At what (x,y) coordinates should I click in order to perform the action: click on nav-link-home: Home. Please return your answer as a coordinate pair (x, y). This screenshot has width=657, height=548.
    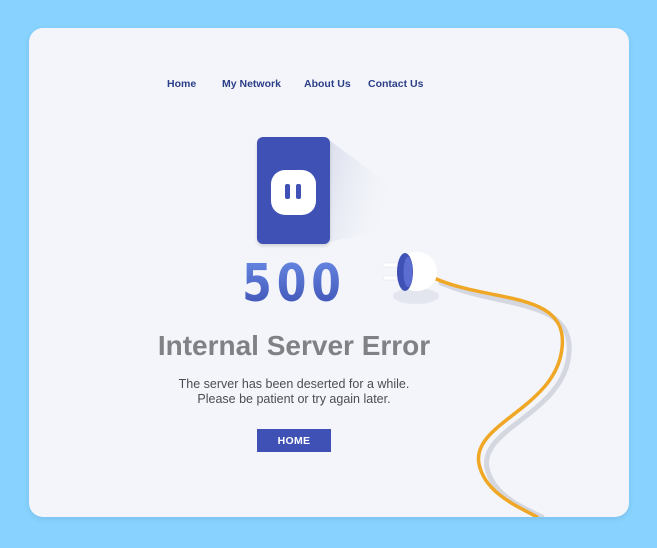
    Looking at the image, I should click on (181, 84).